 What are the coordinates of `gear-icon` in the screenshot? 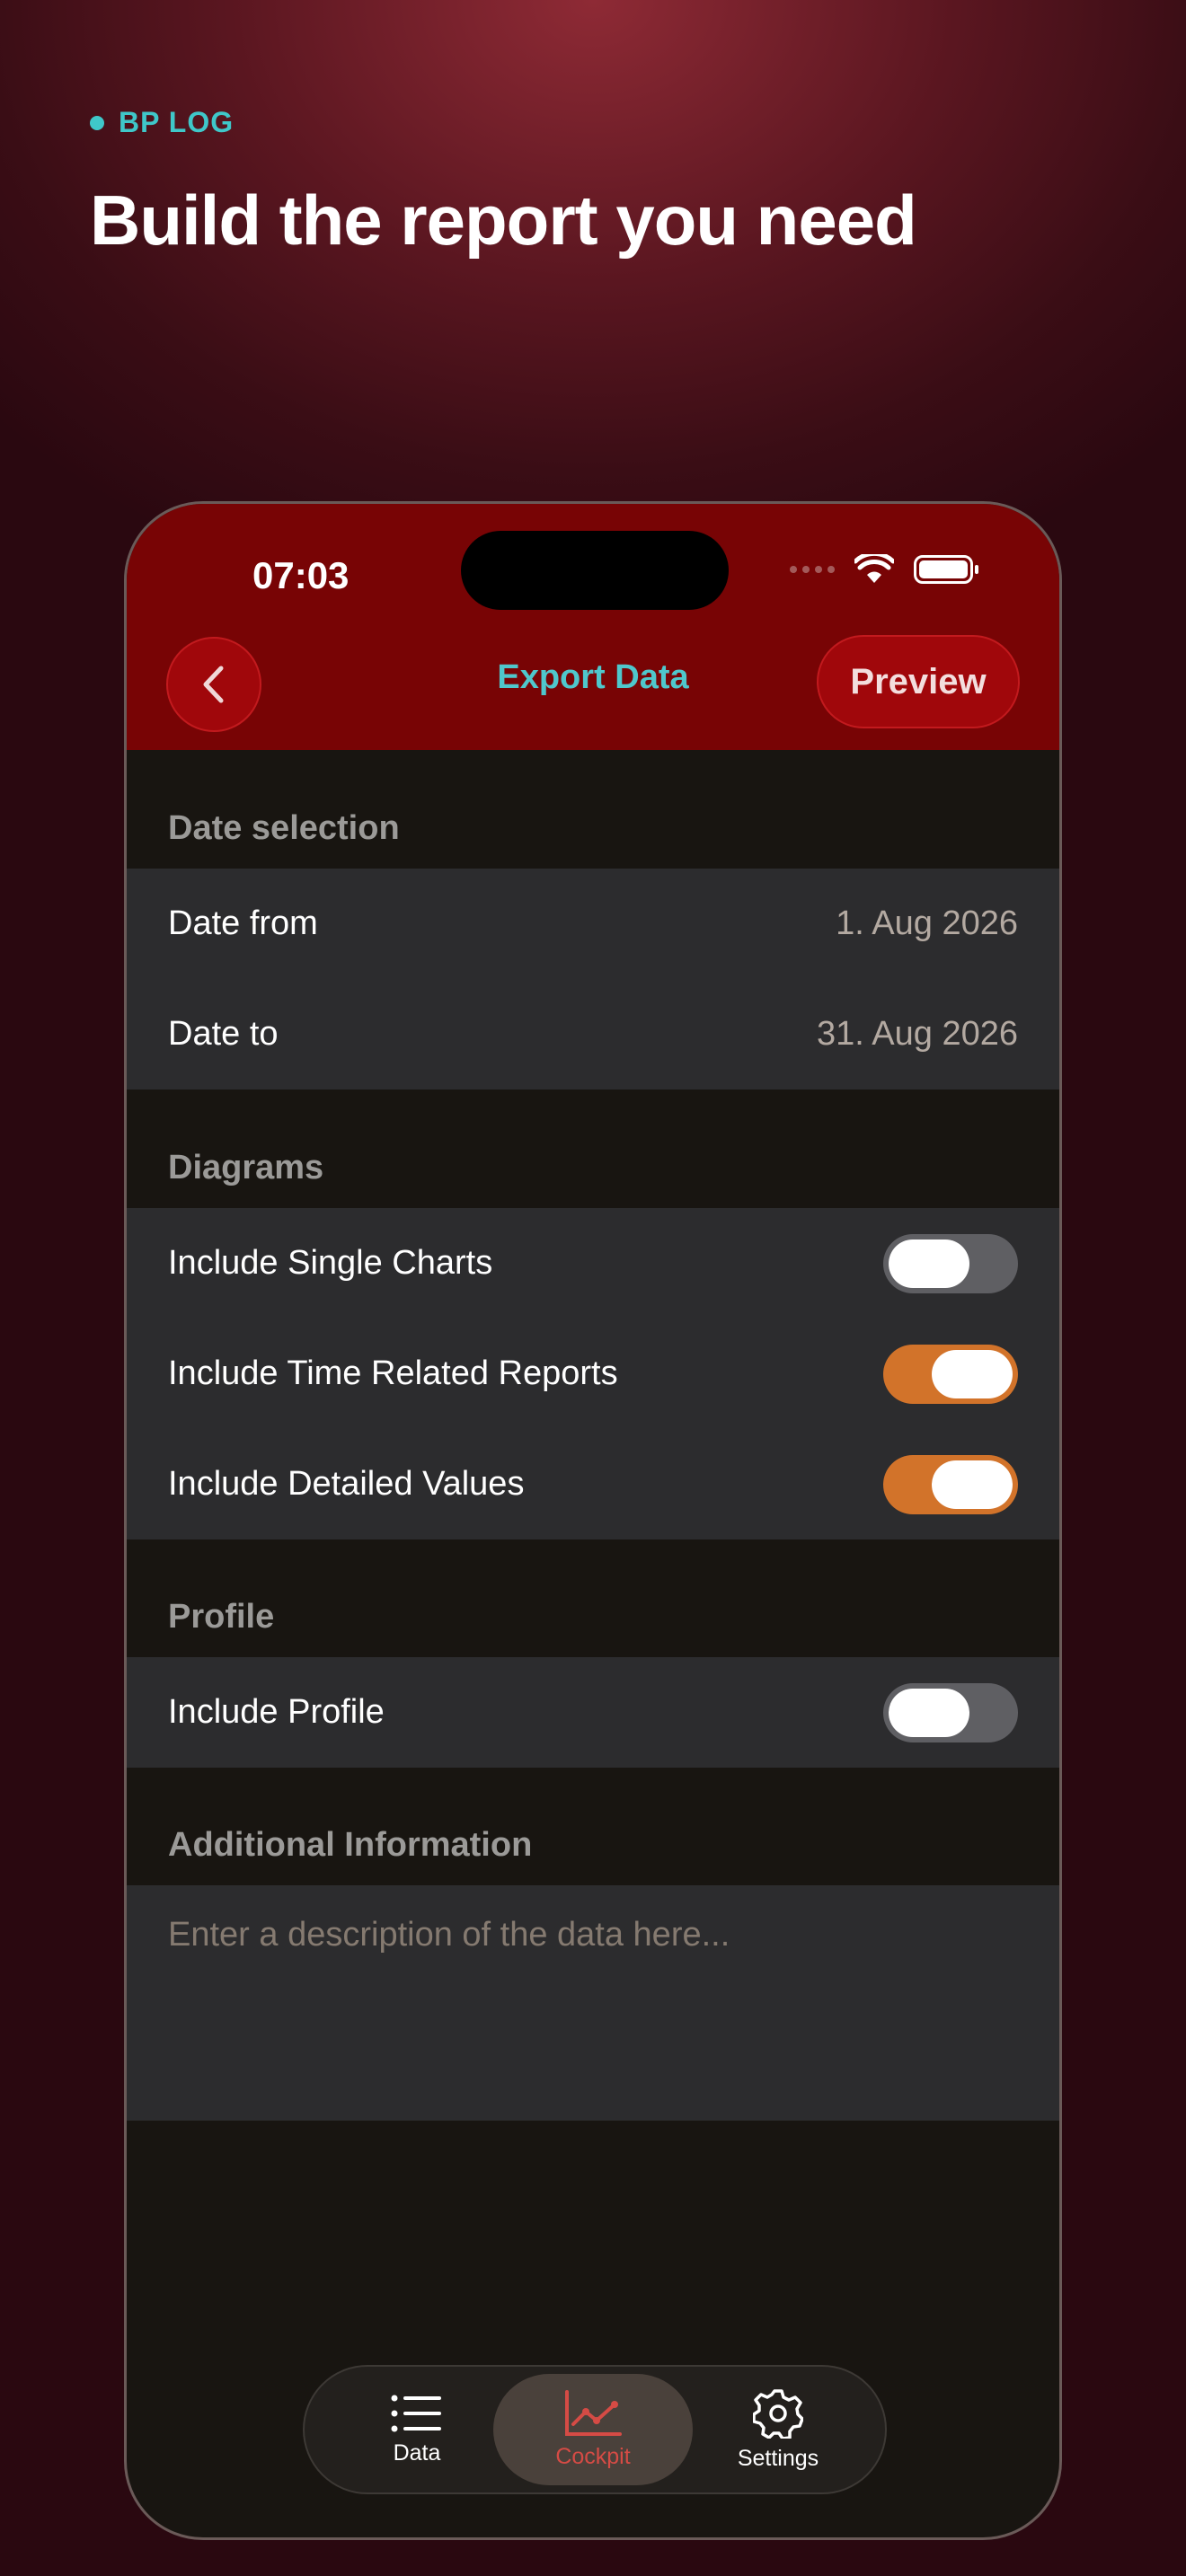 It's located at (778, 2413).